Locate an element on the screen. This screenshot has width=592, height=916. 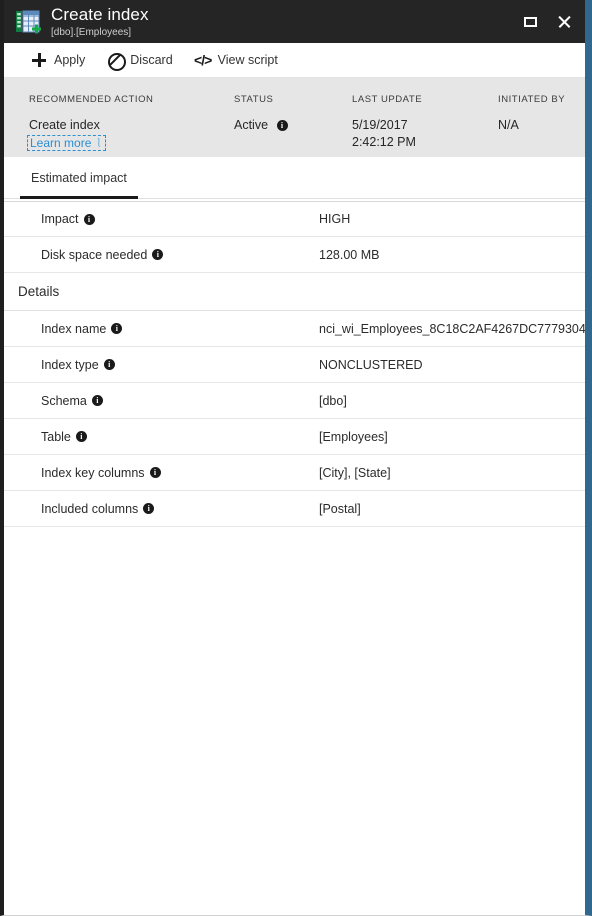
impact-value: HIGH is located at coordinates (335, 219).